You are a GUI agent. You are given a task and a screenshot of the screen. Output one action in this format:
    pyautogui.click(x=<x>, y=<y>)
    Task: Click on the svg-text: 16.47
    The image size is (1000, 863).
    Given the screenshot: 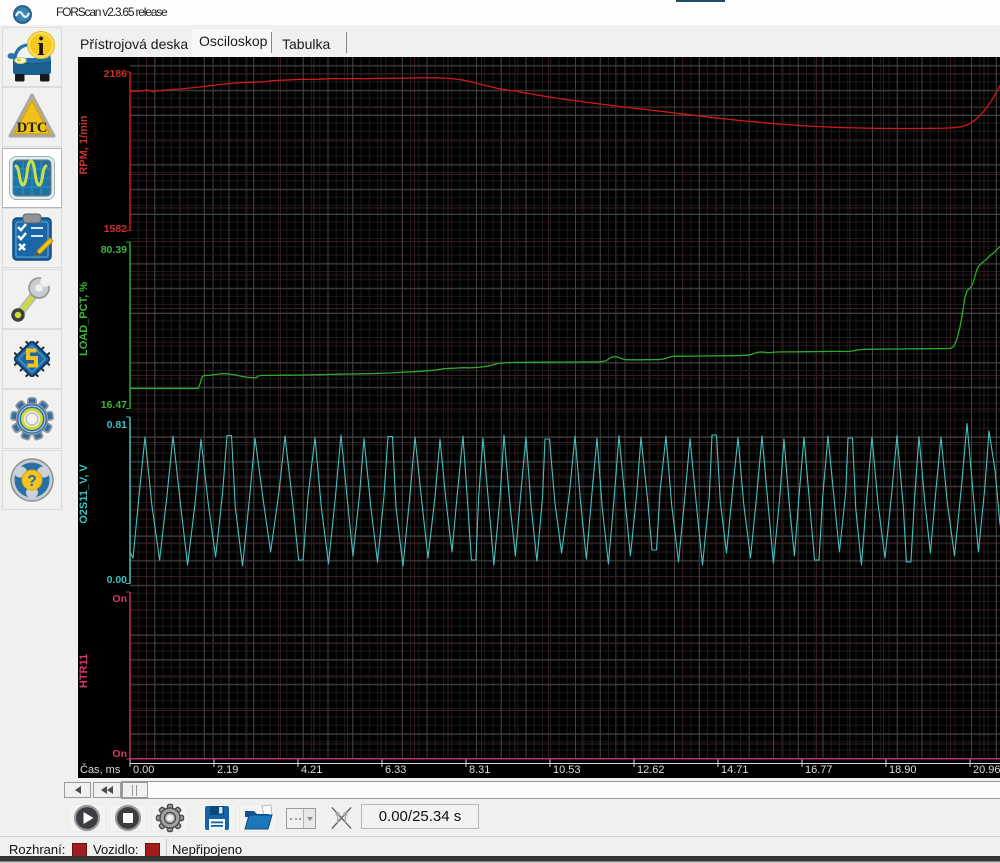 What is the action you would take?
    pyautogui.click(x=114, y=405)
    